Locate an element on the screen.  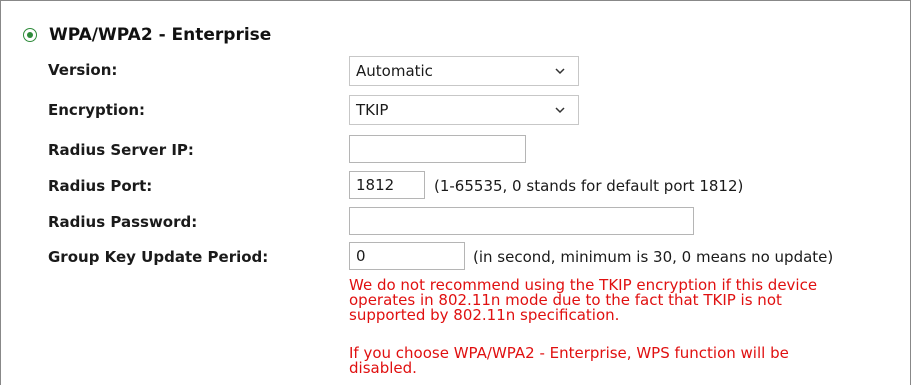
section-header: WPA/WPA2 - Enterprise is located at coordinates (147, 35).